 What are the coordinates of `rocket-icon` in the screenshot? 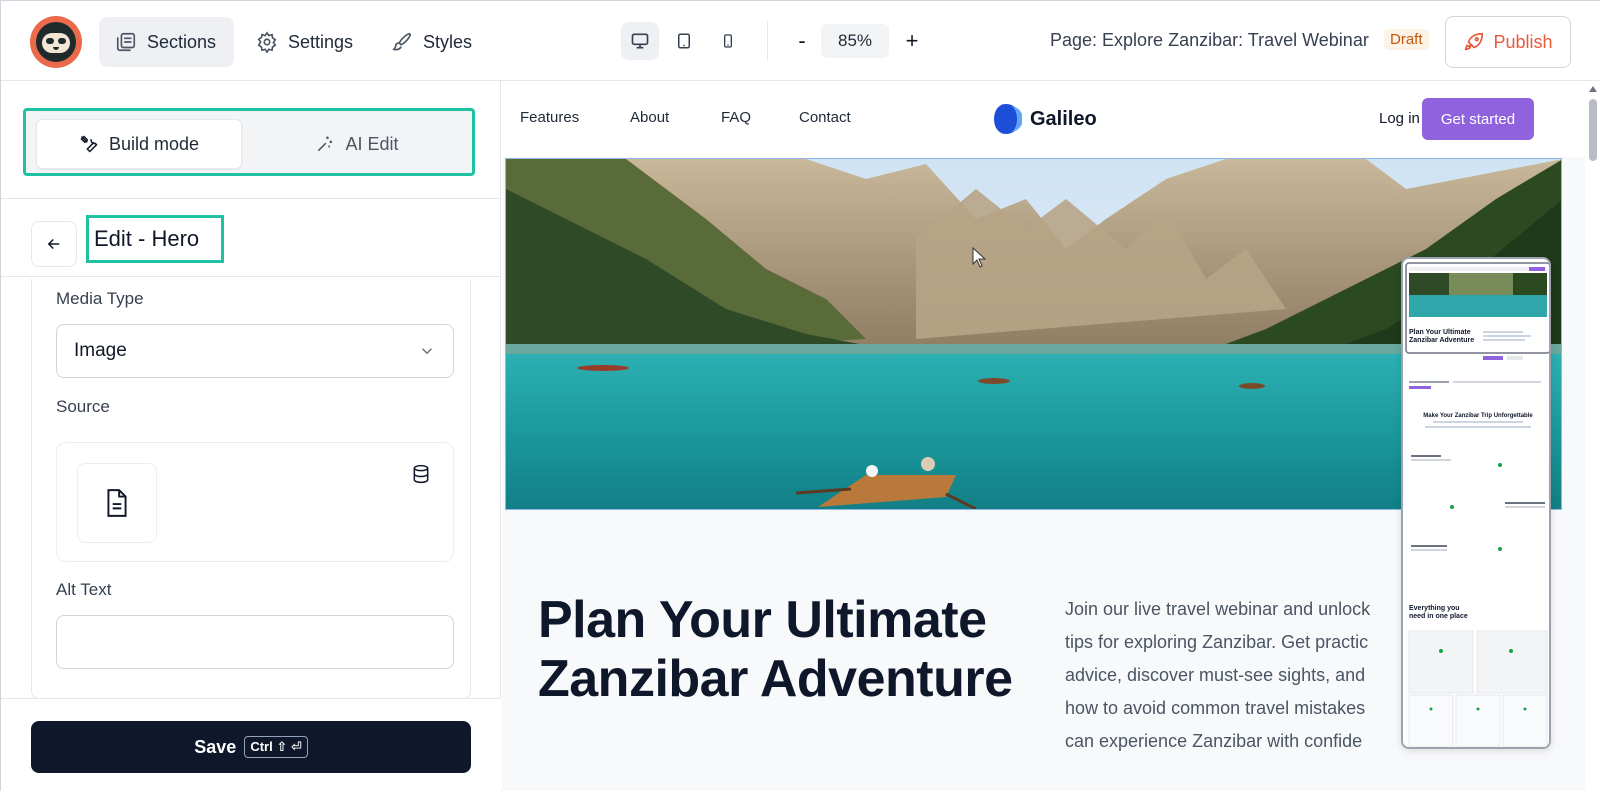 It's located at (1474, 41).